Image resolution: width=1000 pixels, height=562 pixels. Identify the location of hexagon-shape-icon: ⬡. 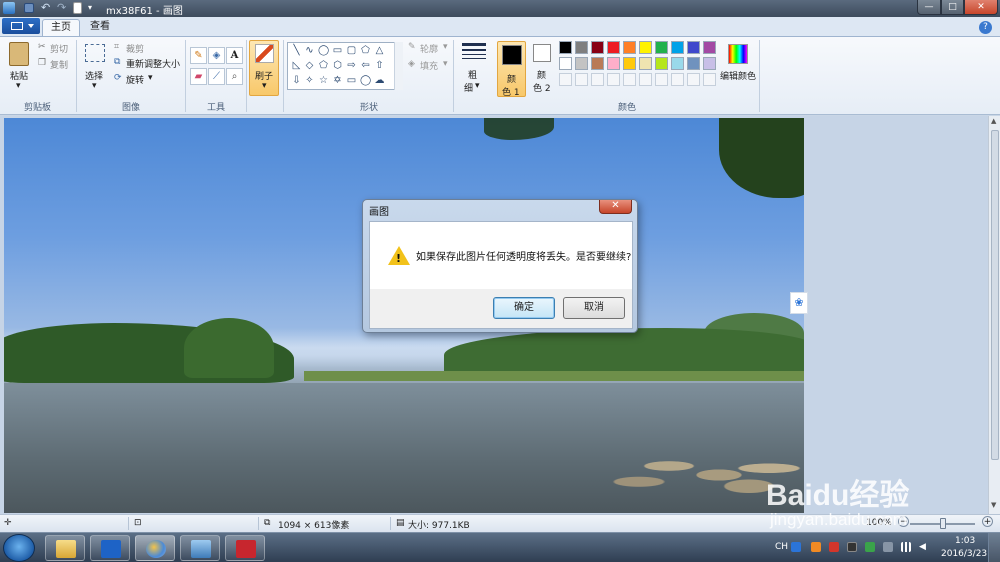
(337, 65).